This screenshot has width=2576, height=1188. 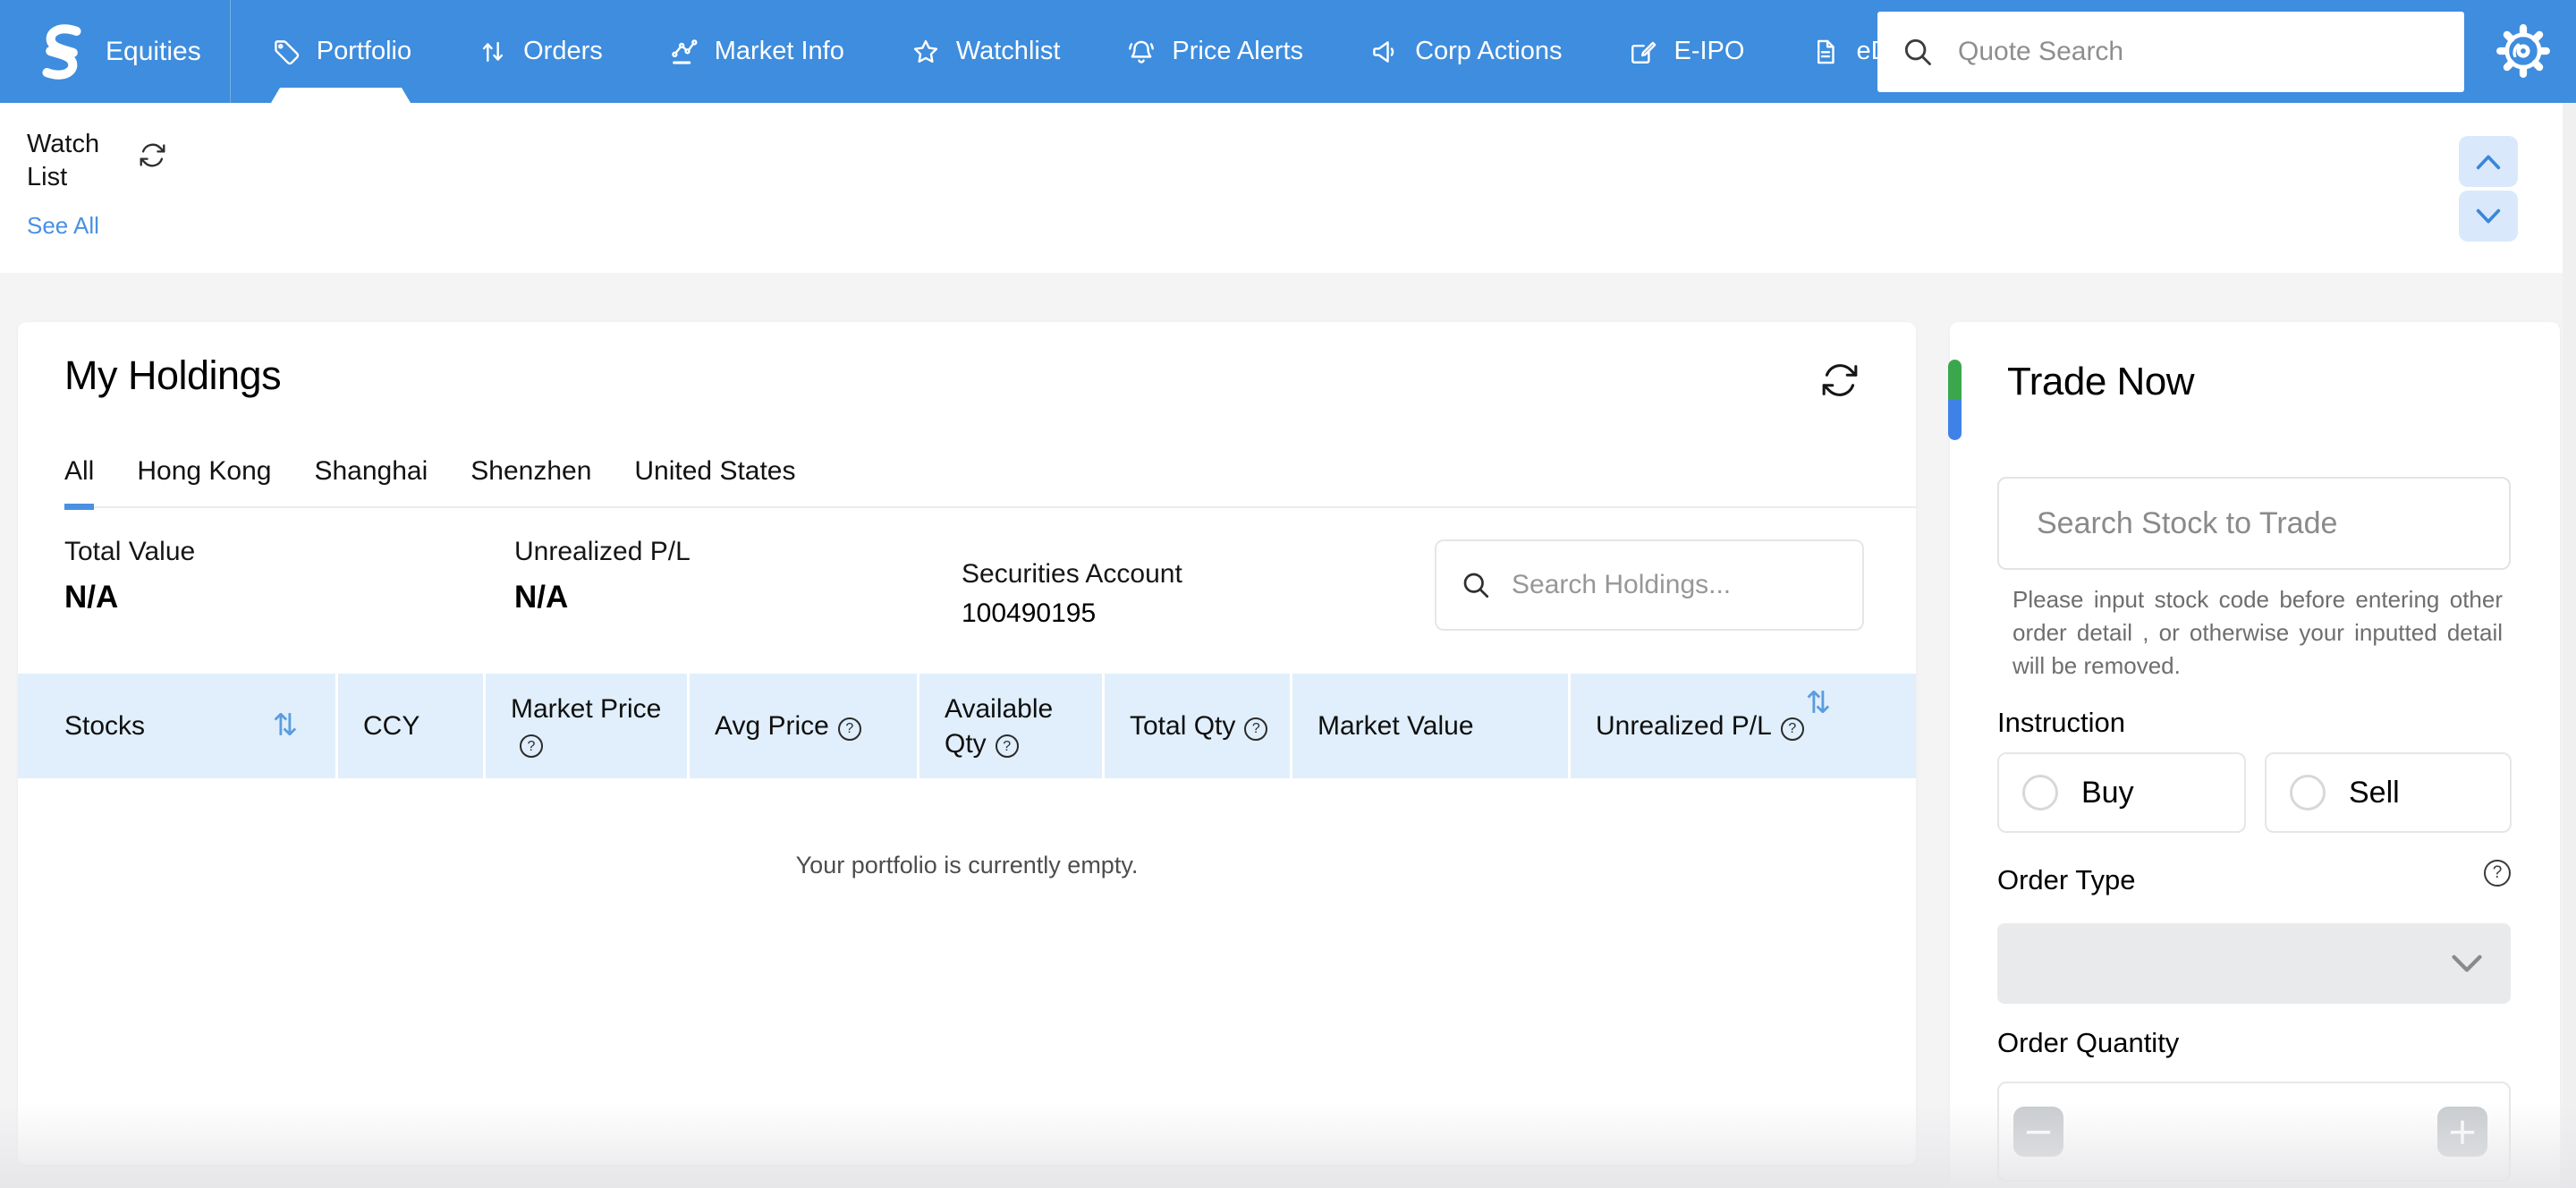 I want to click on brand-accent-bar, so click(x=1955, y=400).